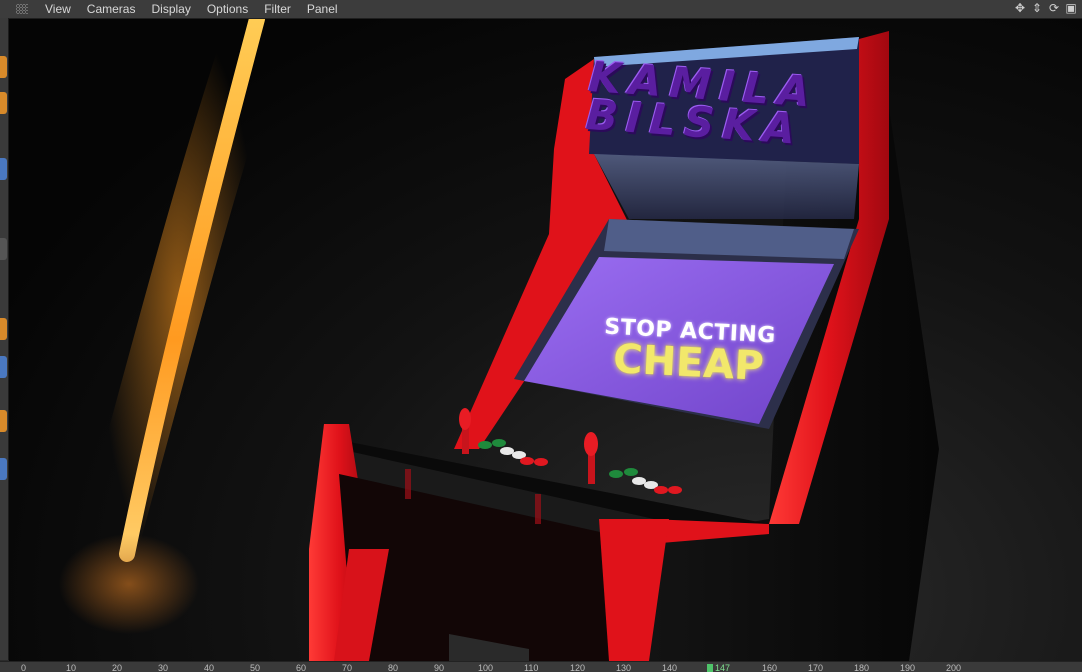 The image size is (1082, 672). What do you see at coordinates (3, 103) in the screenshot?
I see `spline-tool-icon` at bounding box center [3, 103].